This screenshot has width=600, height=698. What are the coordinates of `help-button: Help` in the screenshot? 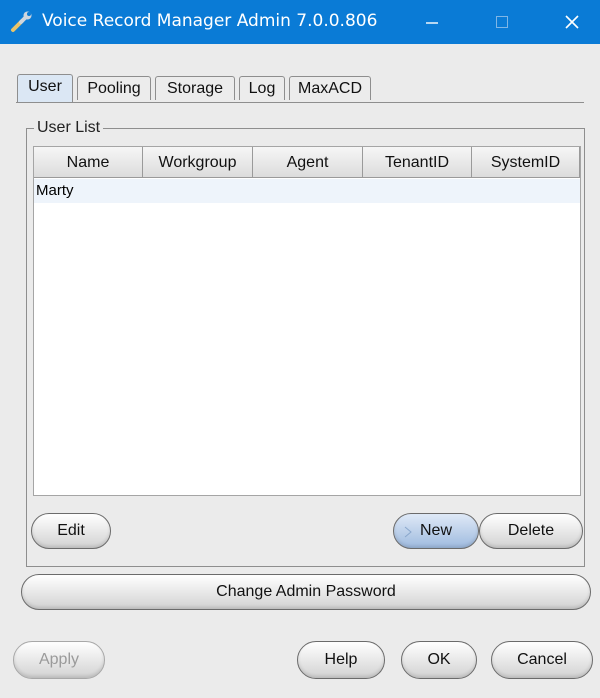 It's located at (341, 660).